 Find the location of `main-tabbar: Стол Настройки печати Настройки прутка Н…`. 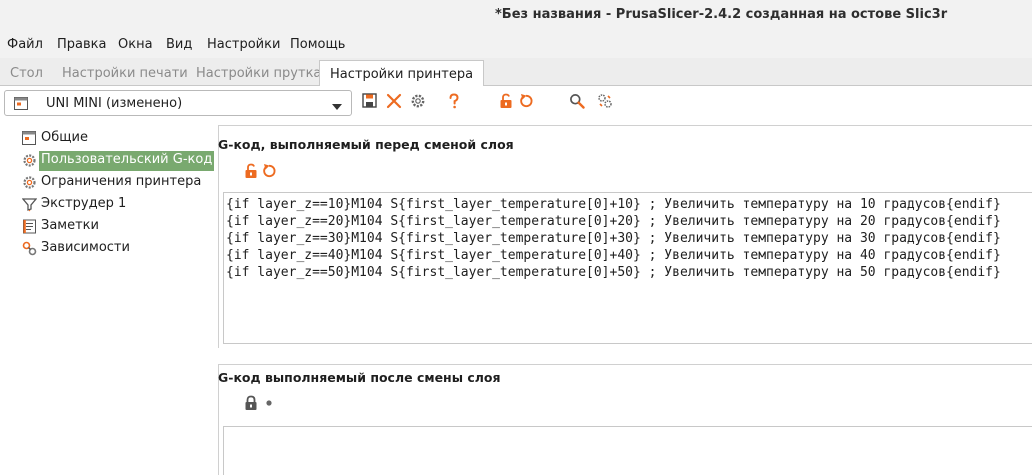

main-tabbar: Стол Настройки печати Настройки прутка Н… is located at coordinates (516, 72).